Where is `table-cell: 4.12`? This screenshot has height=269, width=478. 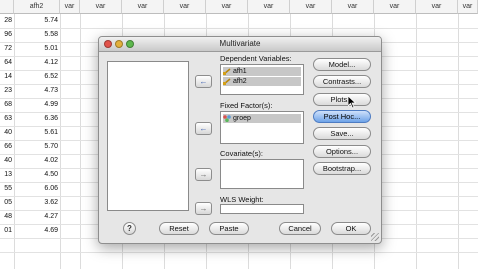
table-cell: 4.12 is located at coordinates (36, 63).